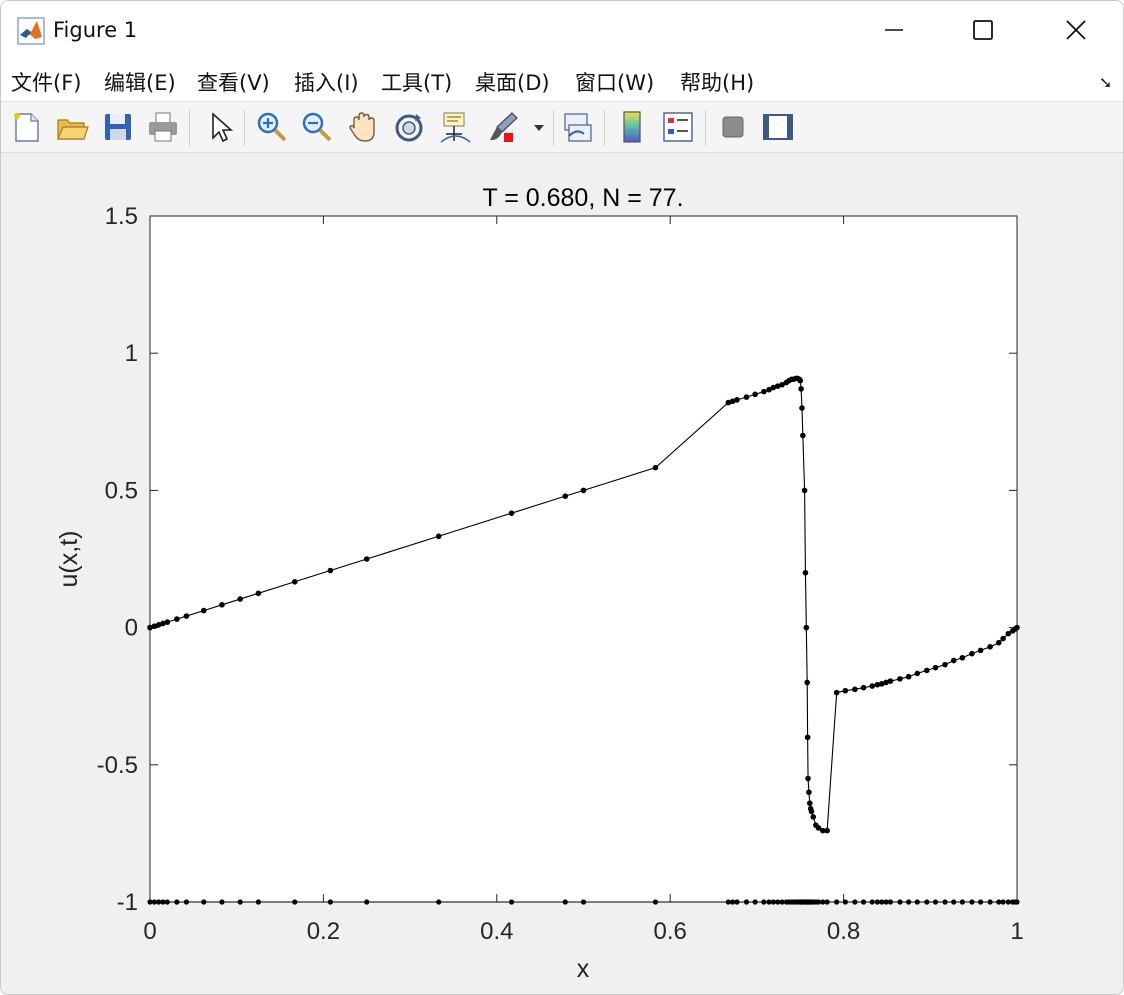 Image resolution: width=1124 pixels, height=995 pixels. What do you see at coordinates (496, 931) in the screenshot?
I see `x-tick-label: 0.4` at bounding box center [496, 931].